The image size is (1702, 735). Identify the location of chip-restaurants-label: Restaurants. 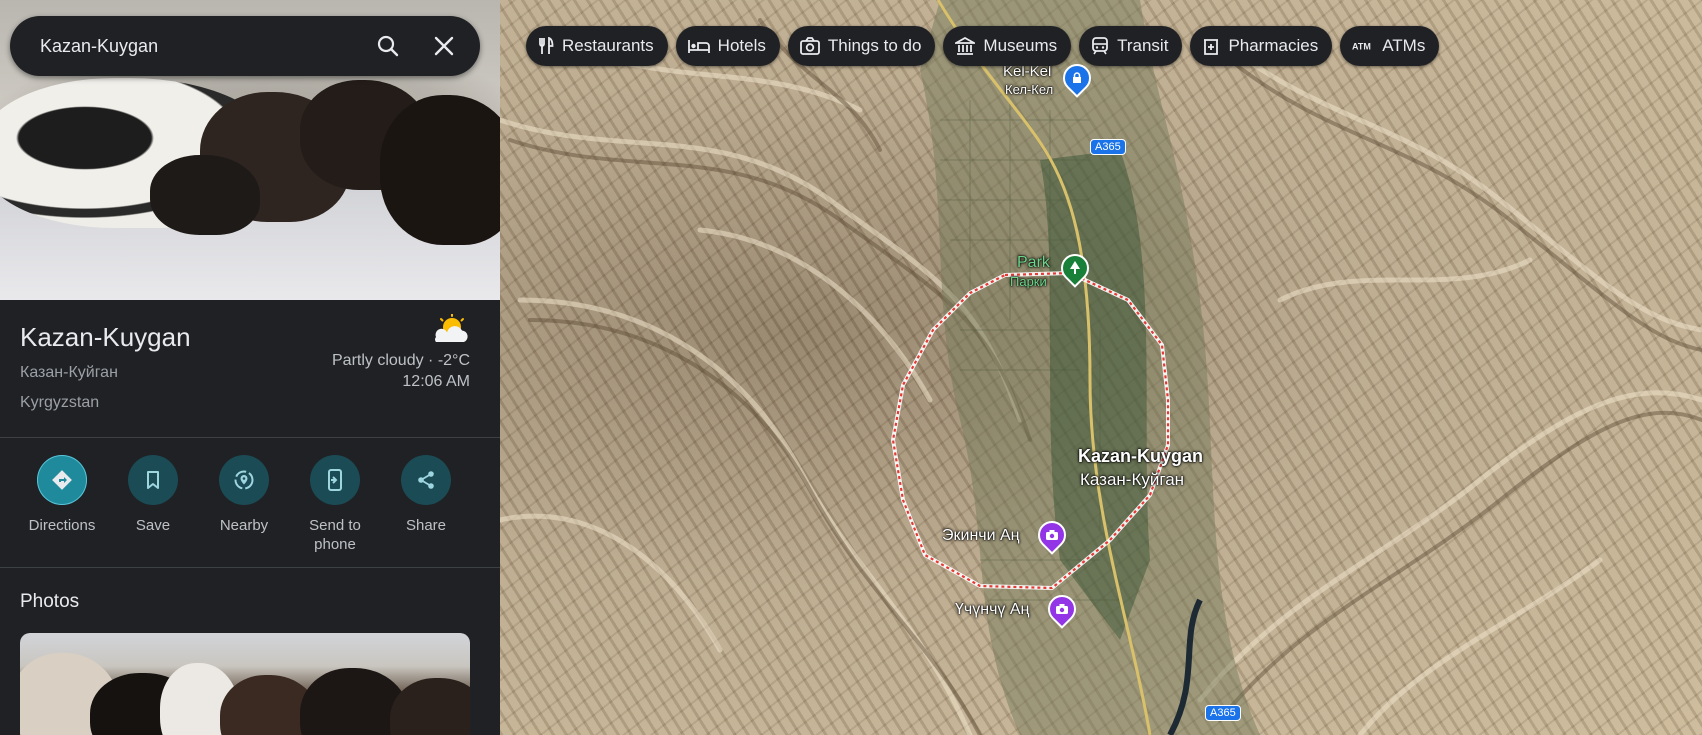
(608, 45).